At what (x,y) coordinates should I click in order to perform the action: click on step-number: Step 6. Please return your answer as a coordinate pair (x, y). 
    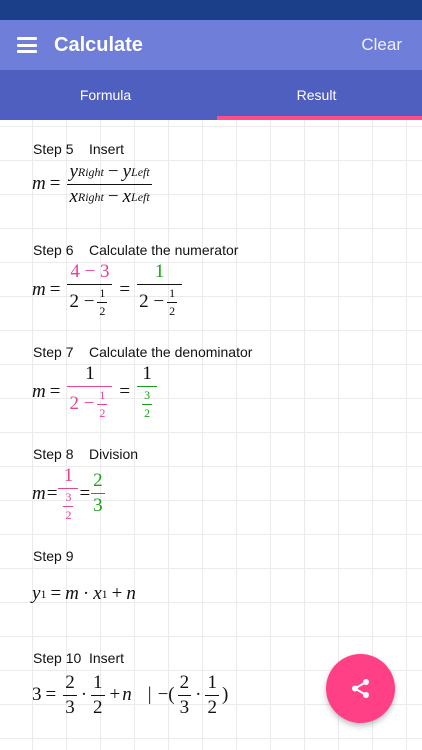
    Looking at the image, I should click on (53, 250).